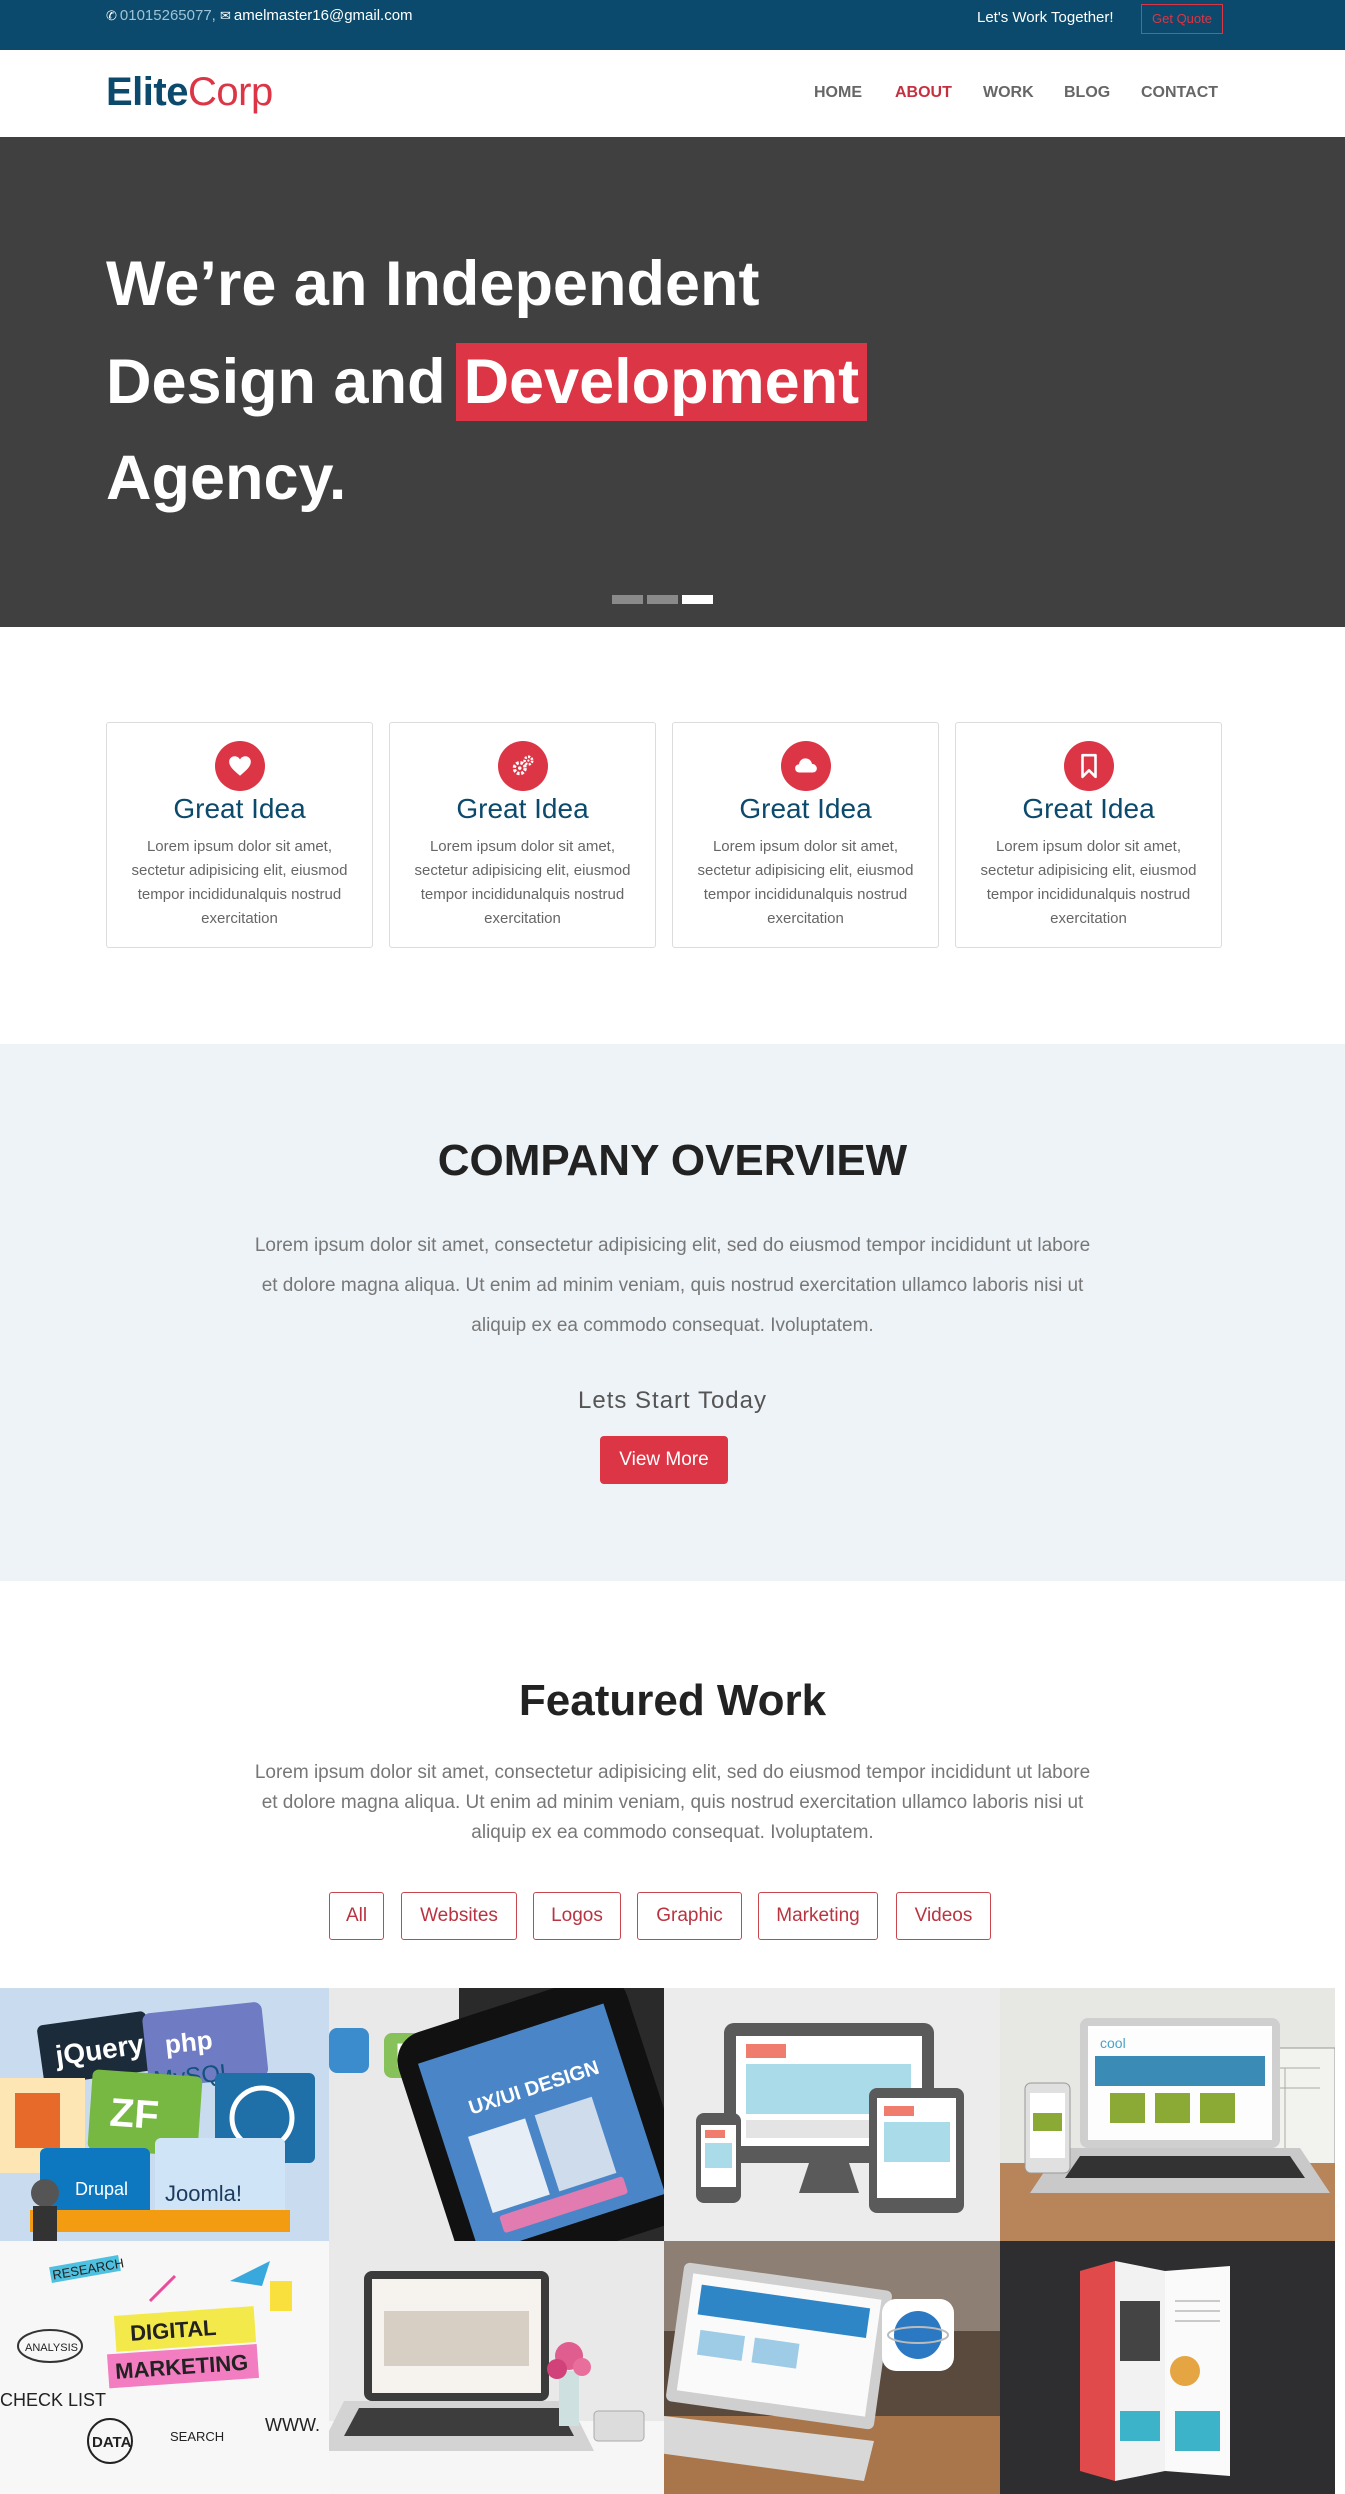 The height and width of the screenshot is (2494, 1345). What do you see at coordinates (203, 2193) in the screenshot?
I see `tile-text-joomla: Joomla!` at bounding box center [203, 2193].